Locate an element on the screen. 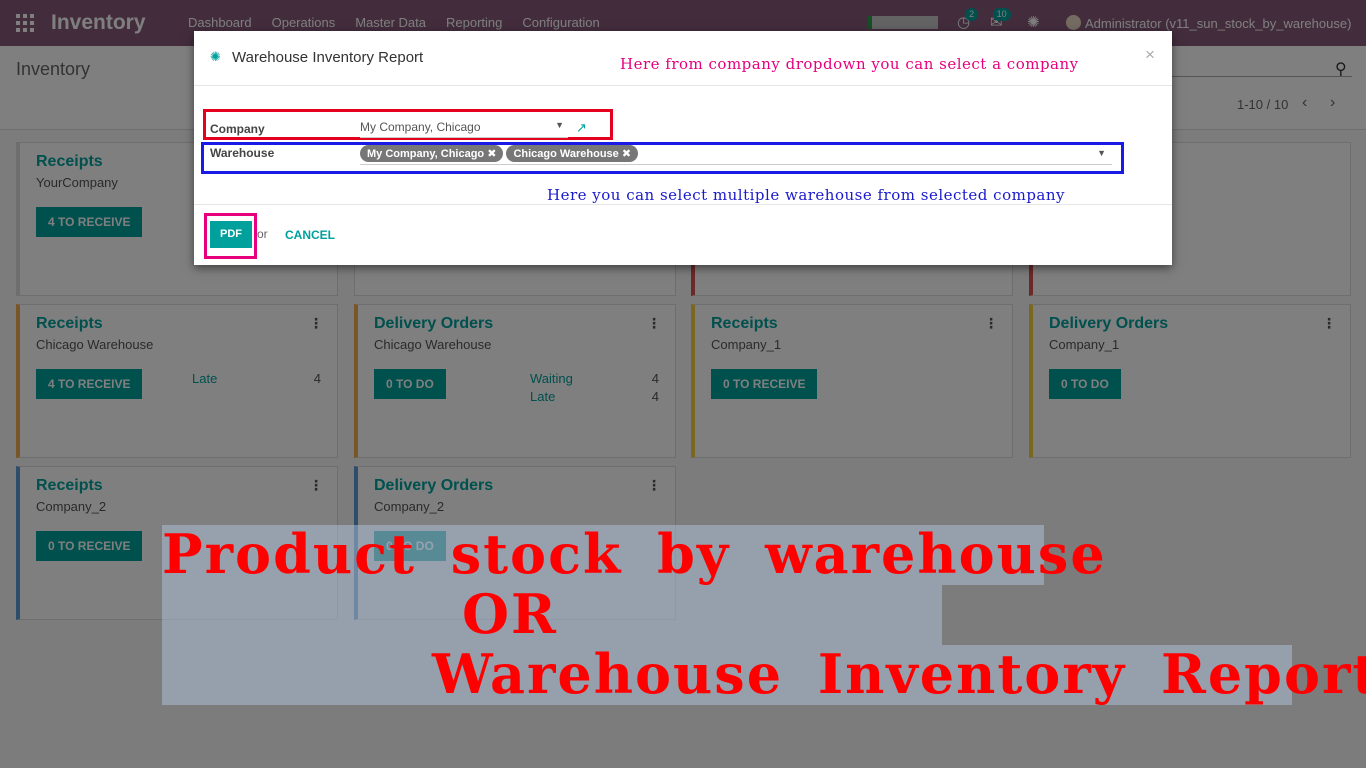  company-select: My Company, Chicago ▼ is located at coordinates (464, 129).